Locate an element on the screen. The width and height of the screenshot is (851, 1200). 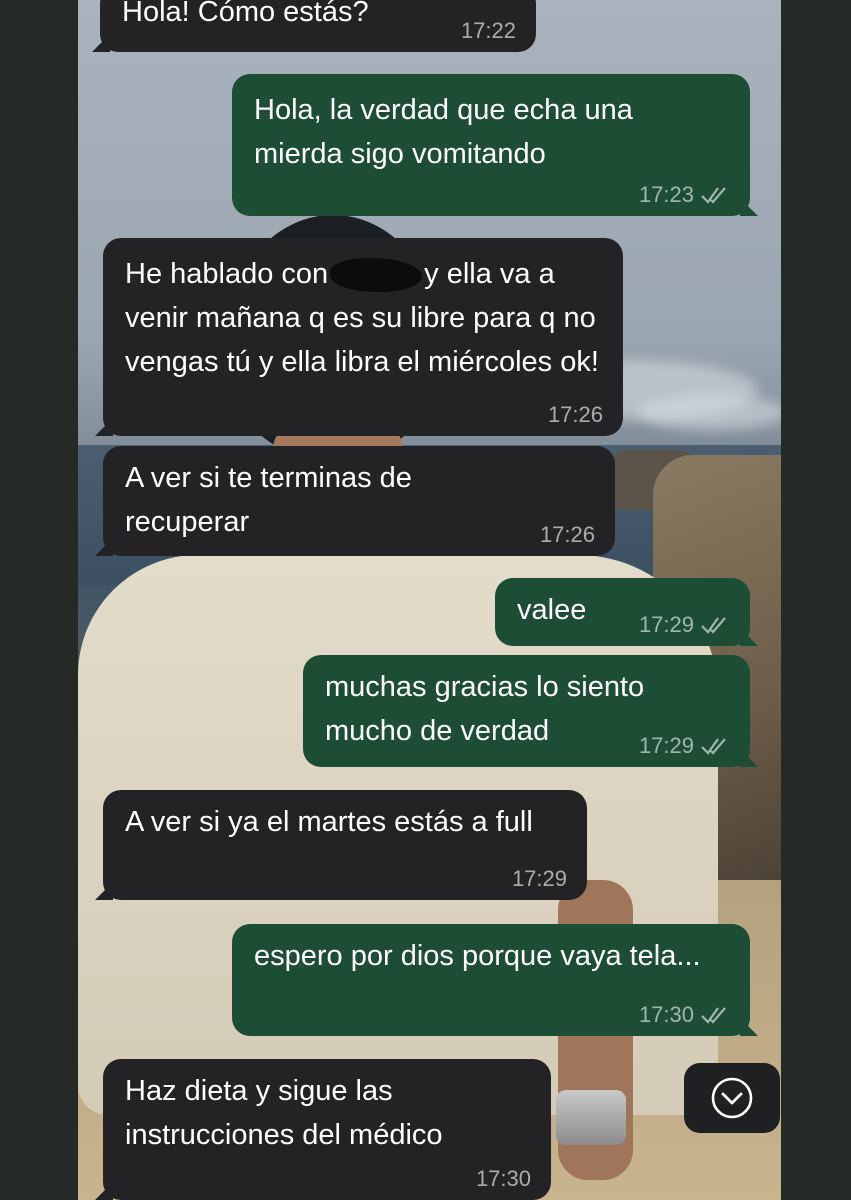
redacted-name is located at coordinates (376, 275).